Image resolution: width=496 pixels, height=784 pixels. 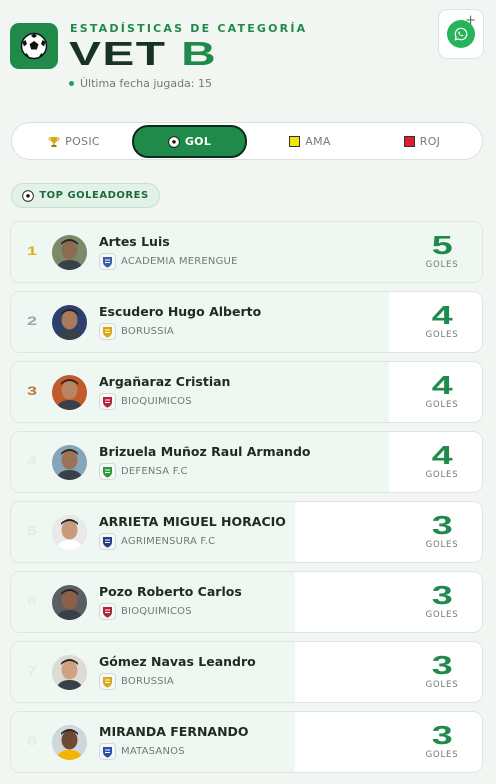 I want to click on scorer-card: 2 Escudero Hugo Alberto BORUSSIA 4 GOLES, so click(x=246, y=322).